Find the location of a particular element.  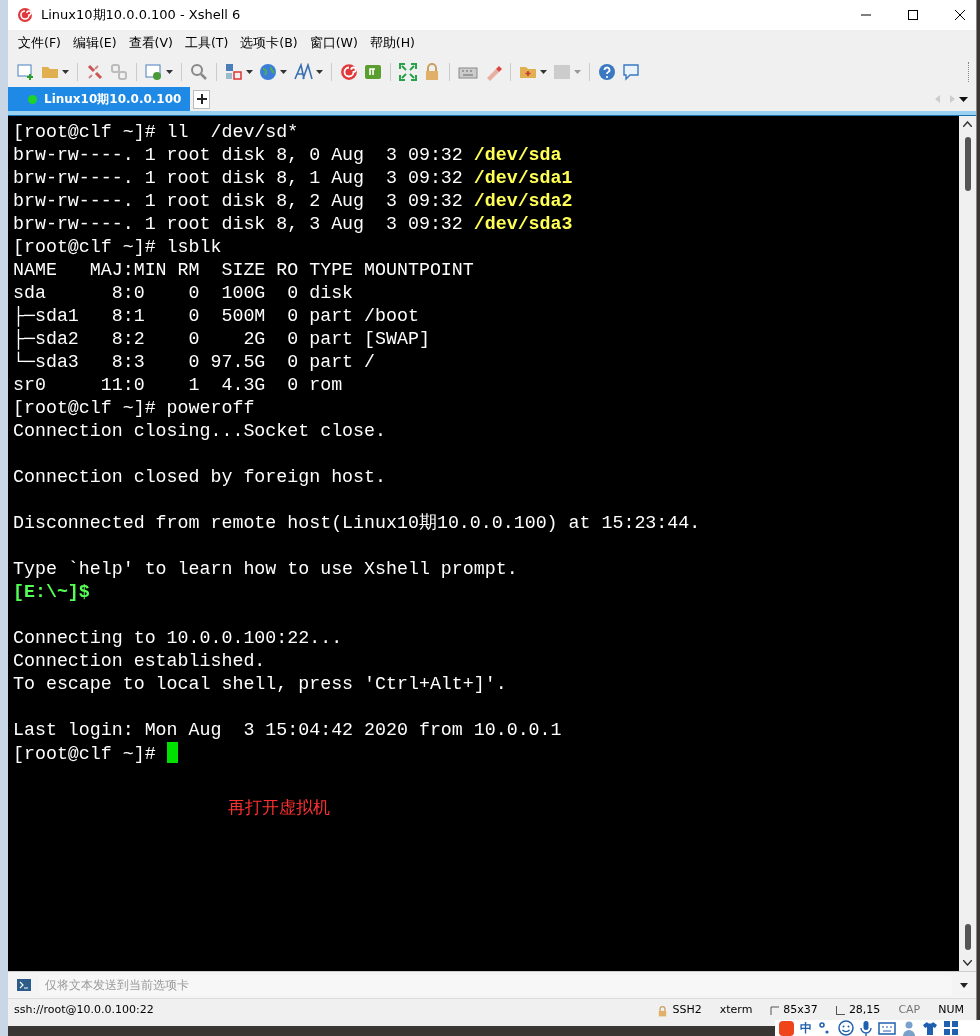

scrollbar is located at coordinates (967, 543).